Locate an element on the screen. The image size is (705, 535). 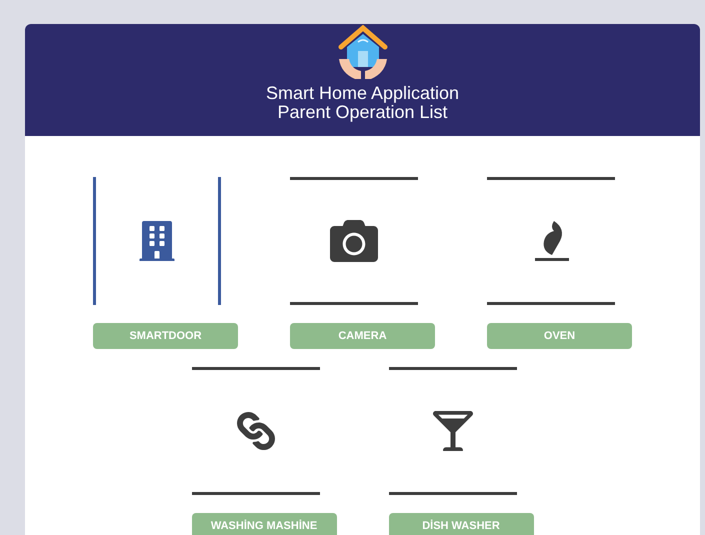
camera-icon is located at coordinates (354, 241).